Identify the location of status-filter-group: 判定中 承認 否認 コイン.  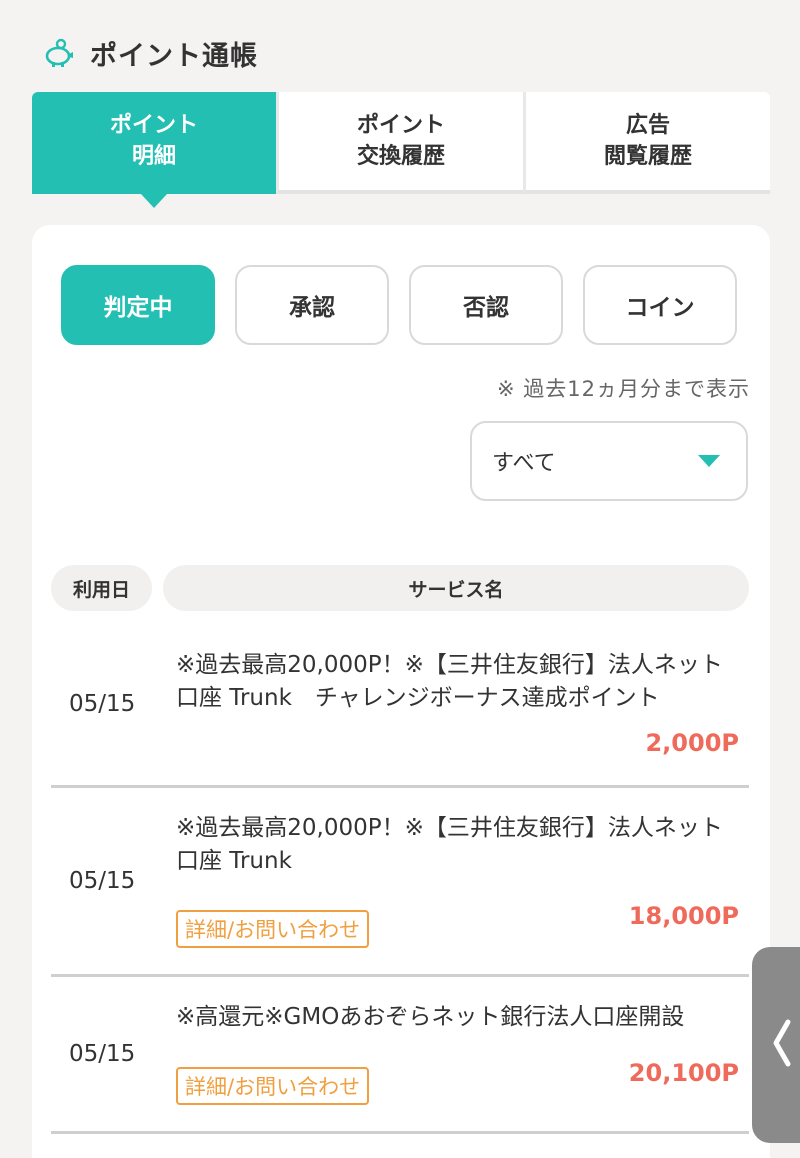
(399, 305).